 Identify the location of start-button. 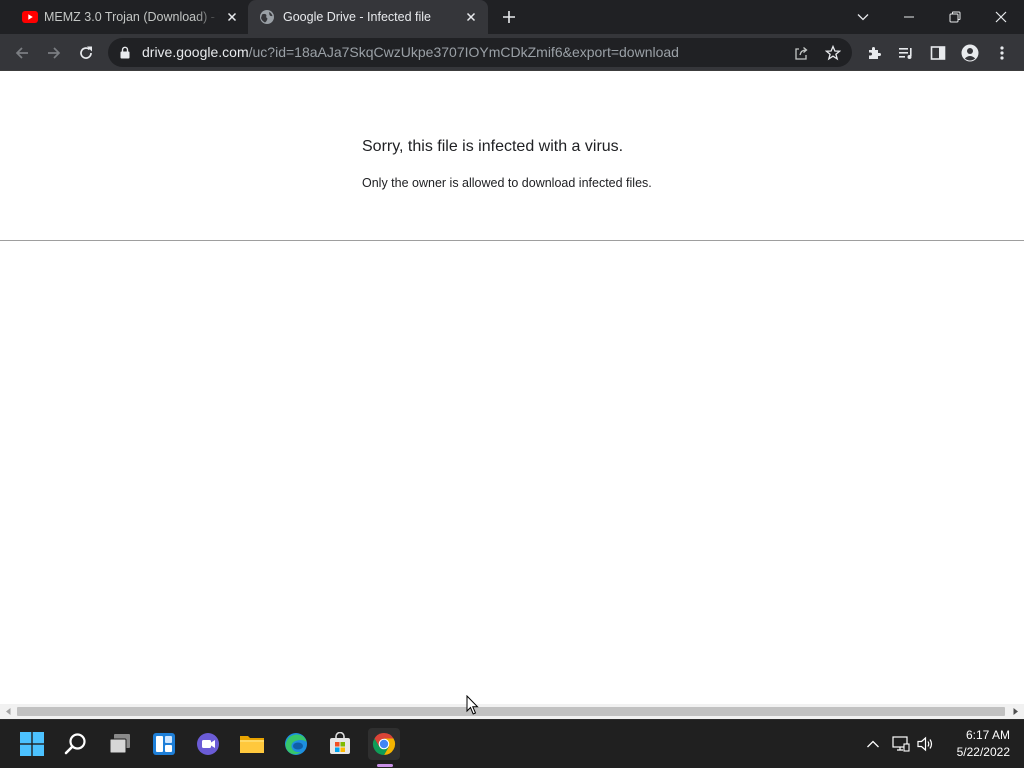
(32, 744).